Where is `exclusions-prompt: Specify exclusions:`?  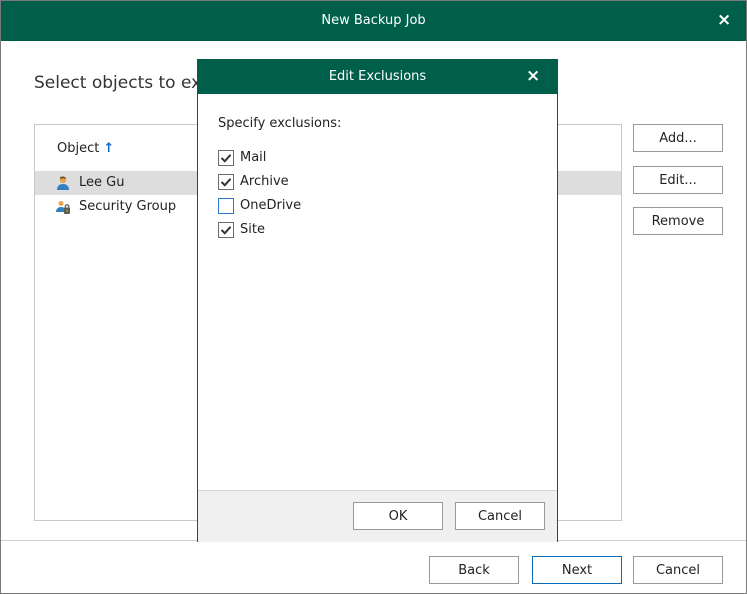
exclusions-prompt: Specify exclusions: is located at coordinates (280, 123).